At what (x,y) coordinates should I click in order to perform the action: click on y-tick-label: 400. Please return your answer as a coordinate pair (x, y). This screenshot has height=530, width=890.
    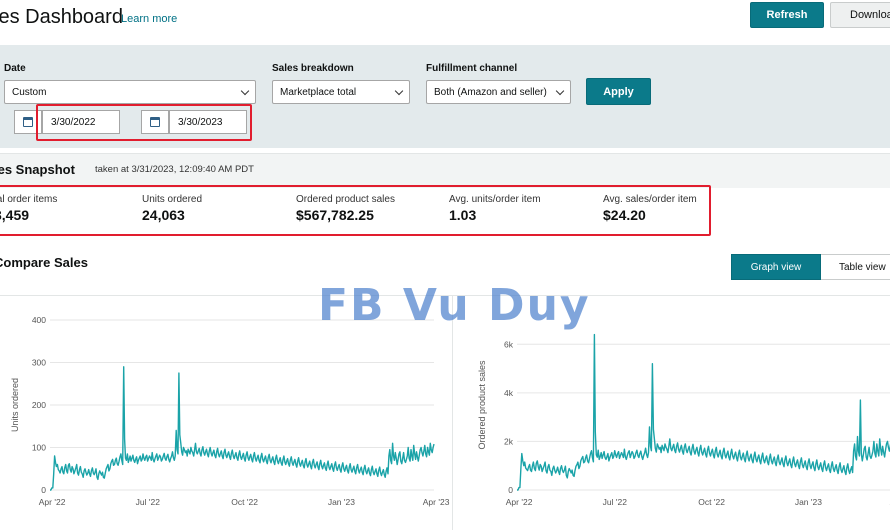
    Looking at the image, I should click on (39, 320).